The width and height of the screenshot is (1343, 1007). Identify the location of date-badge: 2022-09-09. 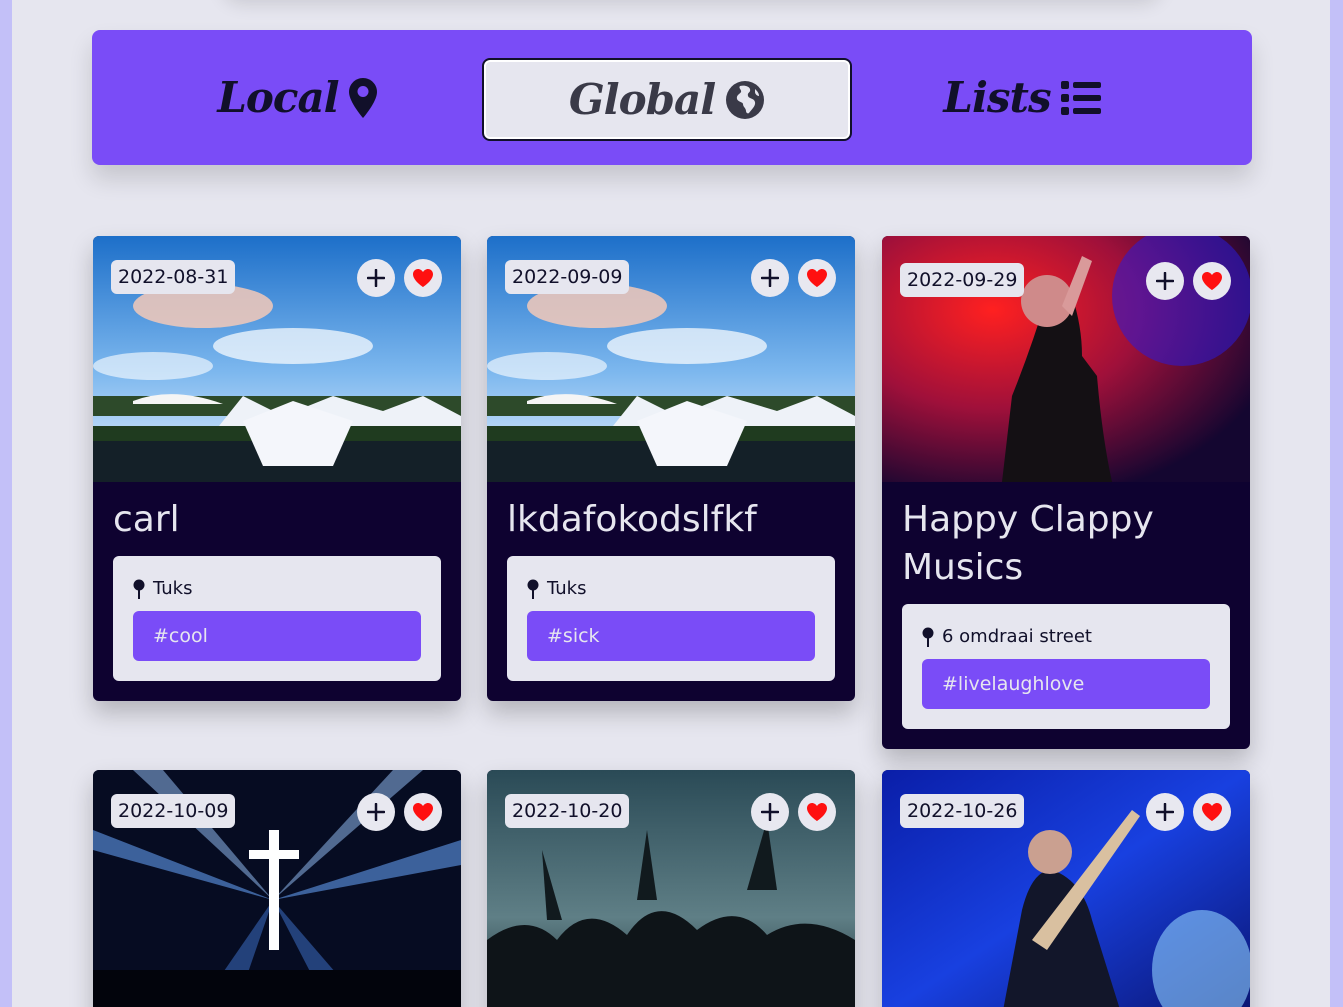
(567, 277).